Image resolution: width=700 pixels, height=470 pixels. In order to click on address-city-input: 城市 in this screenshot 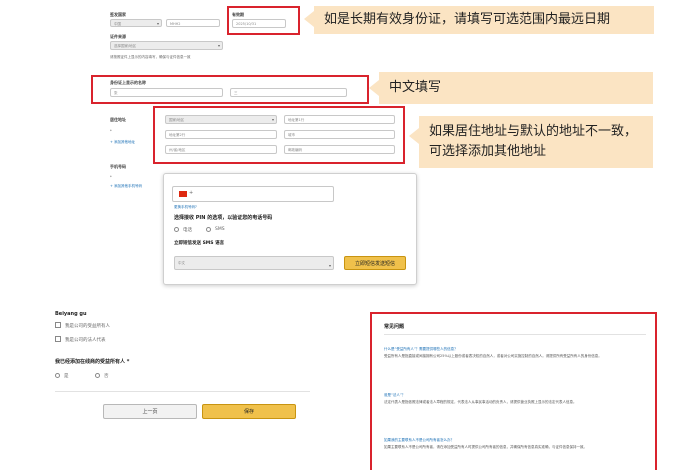, I will do `click(339, 134)`.